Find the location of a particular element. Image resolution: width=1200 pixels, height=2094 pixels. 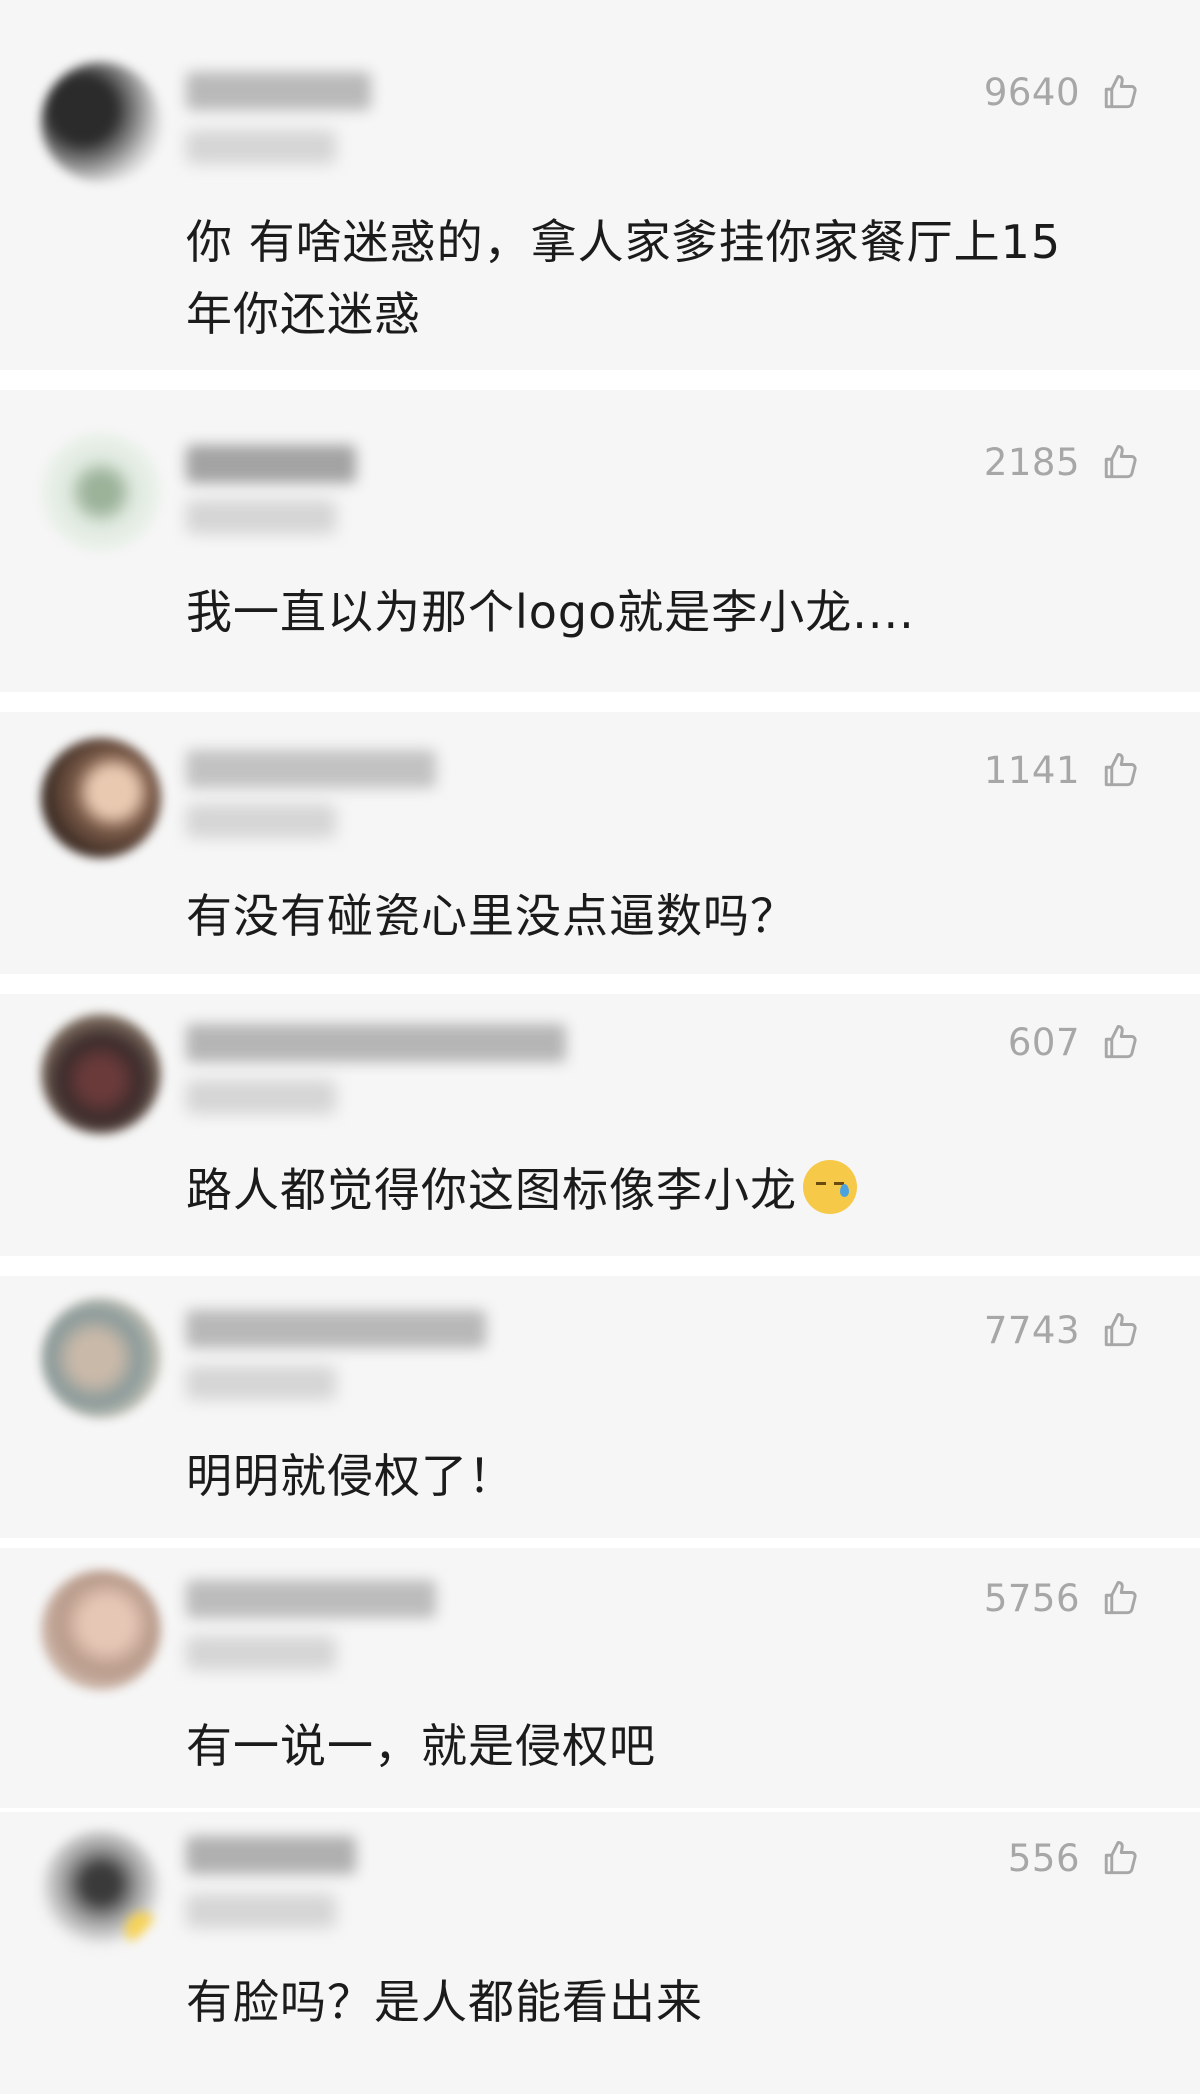

comment-text: 有没有碰瓷心里没点逼数吗？ is located at coordinates (491, 916).